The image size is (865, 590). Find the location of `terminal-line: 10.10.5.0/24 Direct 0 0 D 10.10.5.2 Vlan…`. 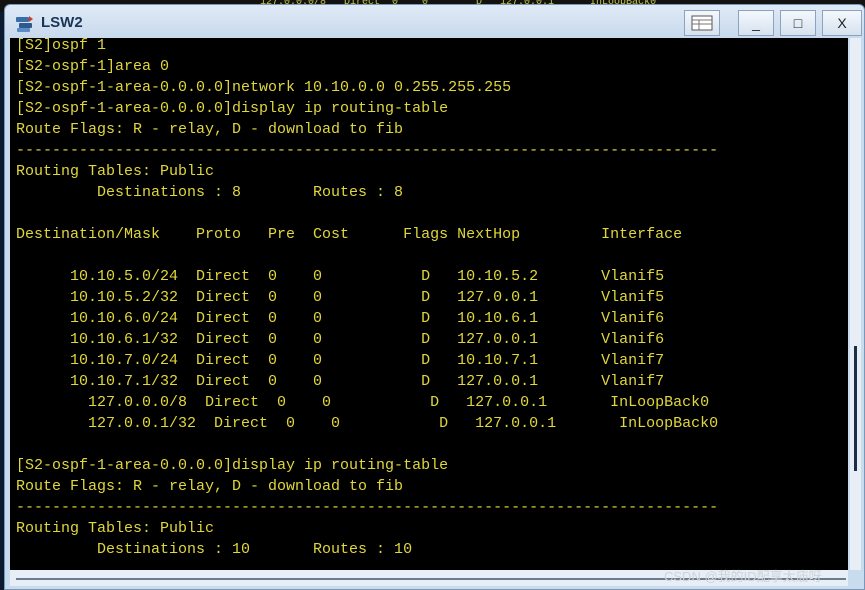

terminal-line: 10.10.5.0/24 Direct 0 0 D 10.10.5.2 Vlan… is located at coordinates (340, 276).